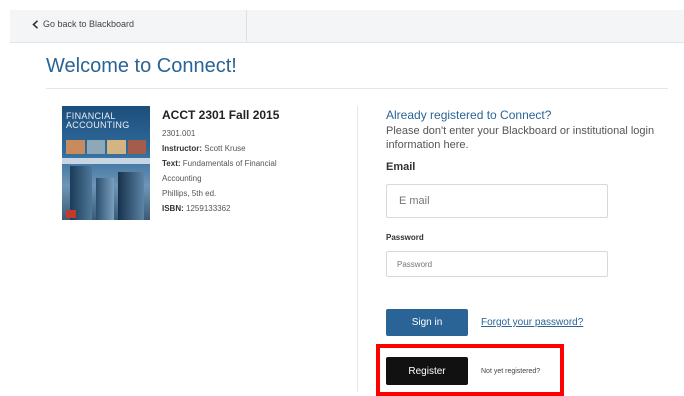 The width and height of the screenshot is (684, 396). I want to click on course-section: 2301.001, so click(179, 133).